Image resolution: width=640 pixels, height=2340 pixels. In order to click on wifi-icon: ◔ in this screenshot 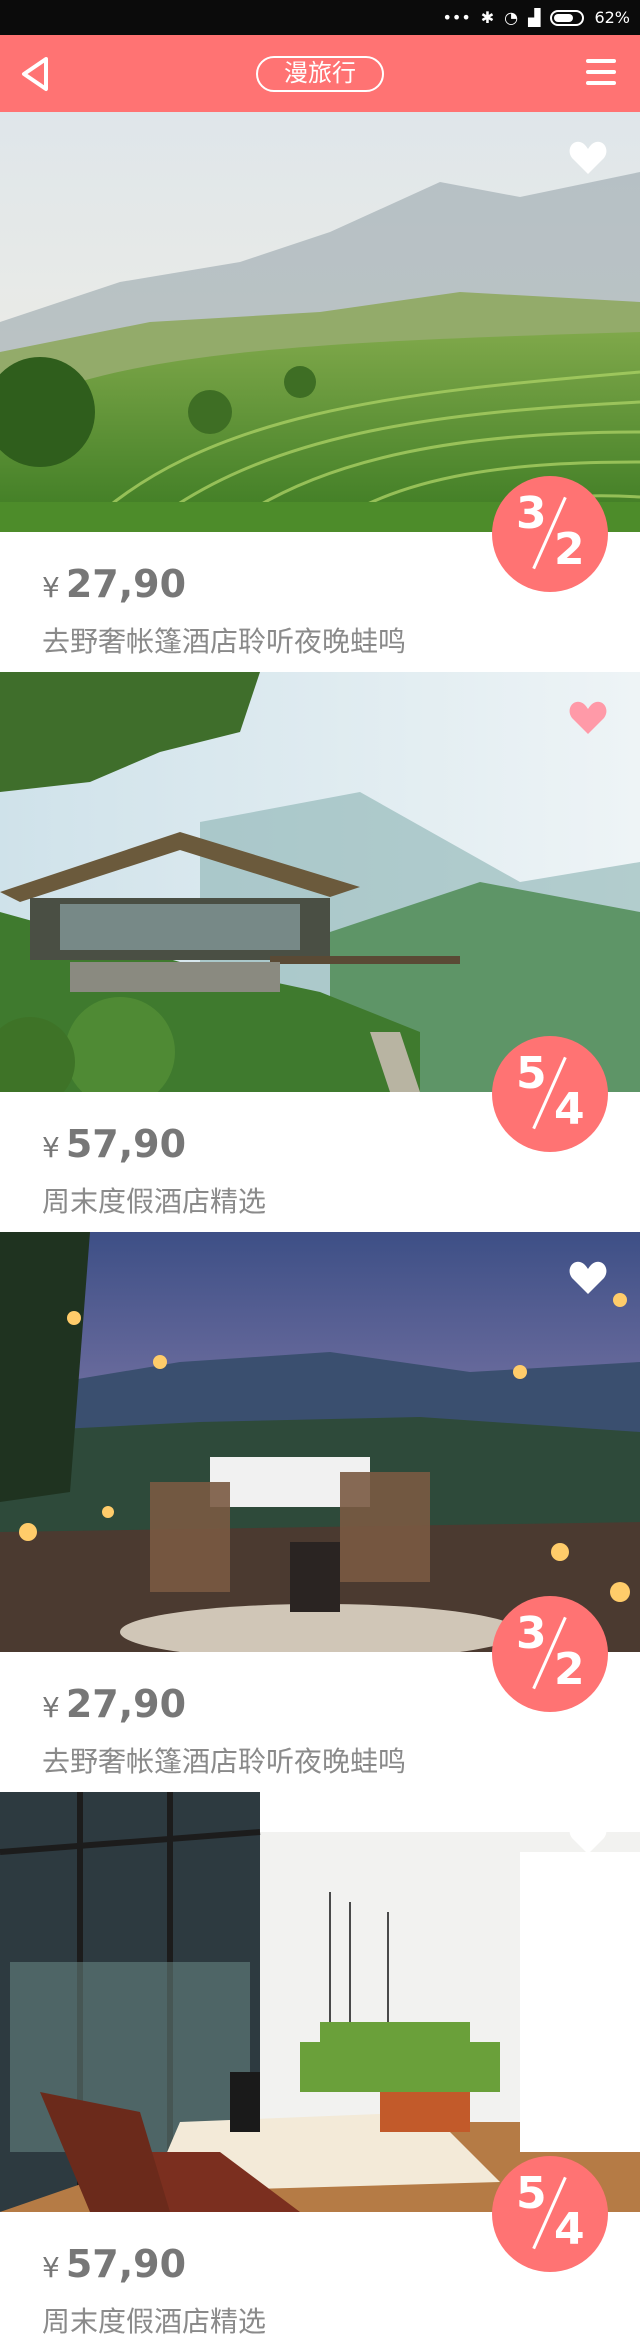, I will do `click(511, 17)`.